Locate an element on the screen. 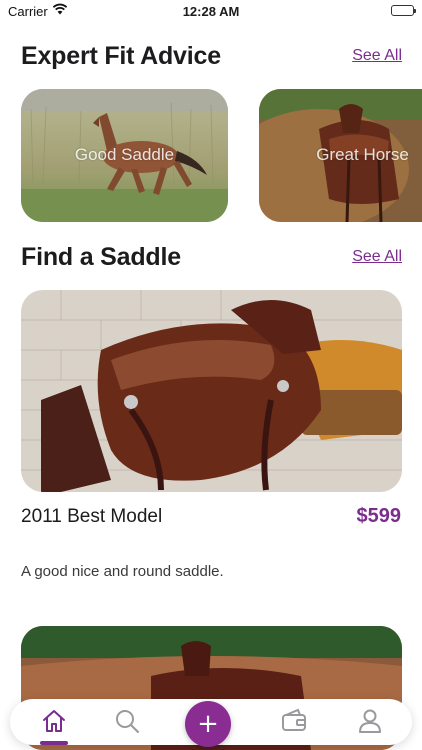 Image resolution: width=422 pixels, height=750 pixels. product-price: $599 is located at coordinates (379, 516).